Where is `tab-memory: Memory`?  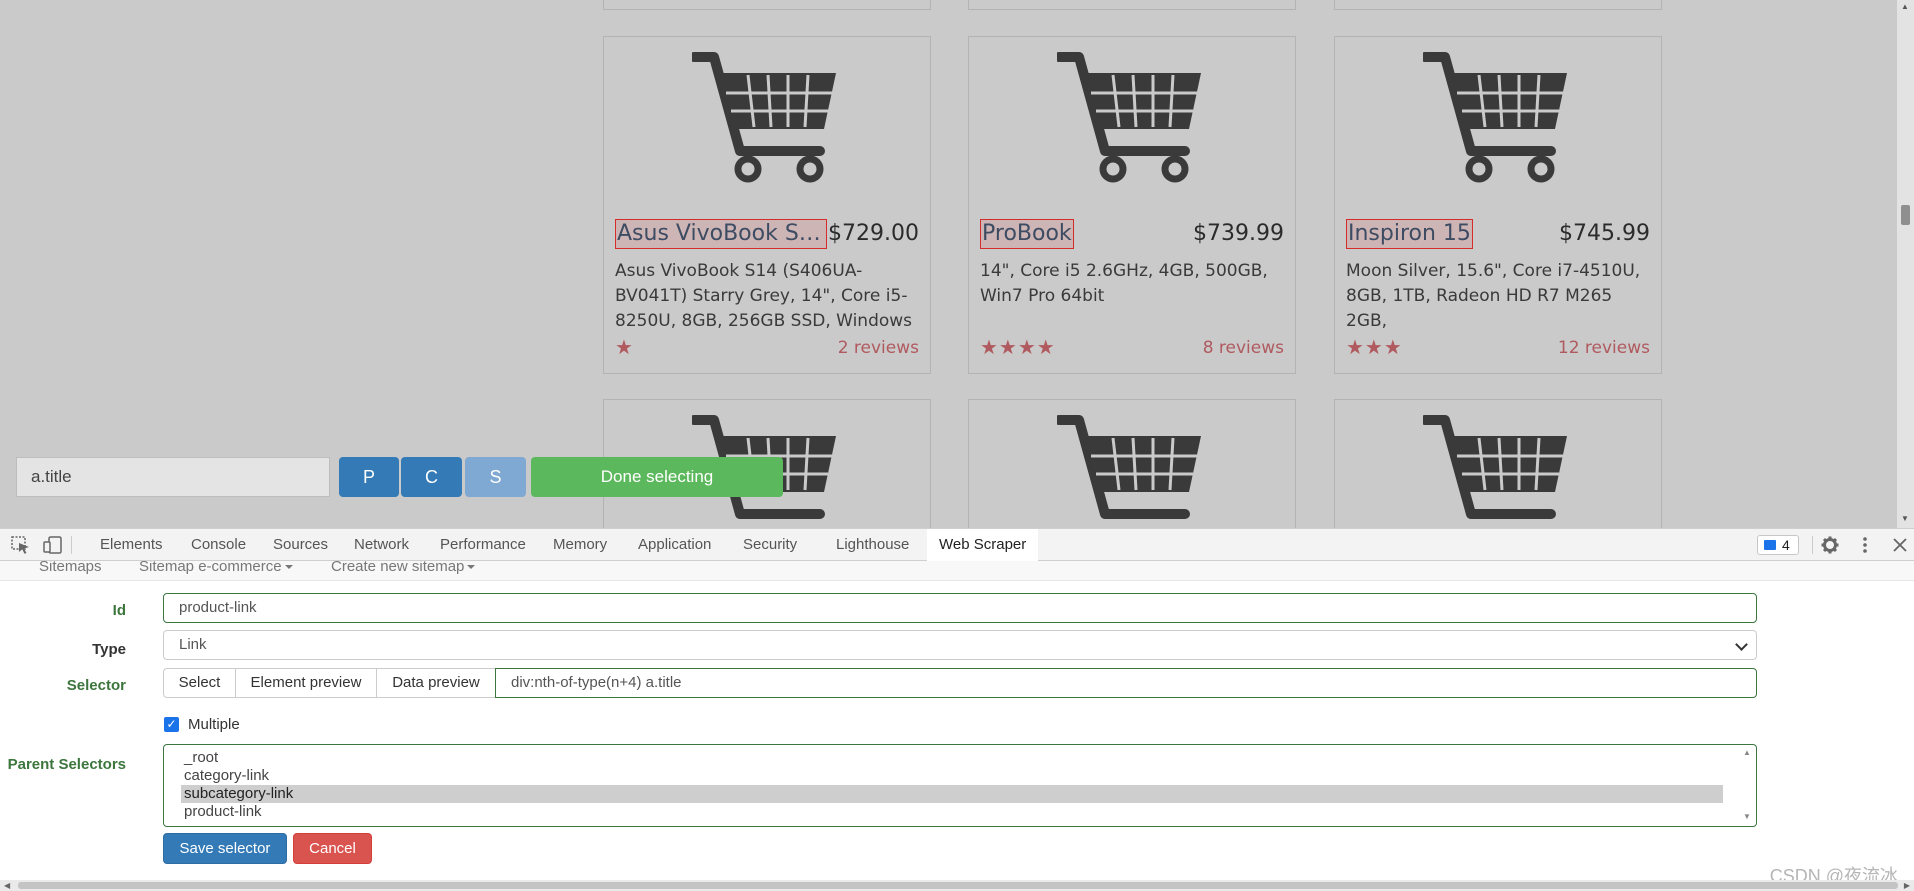
tab-memory: Memory is located at coordinates (580, 545).